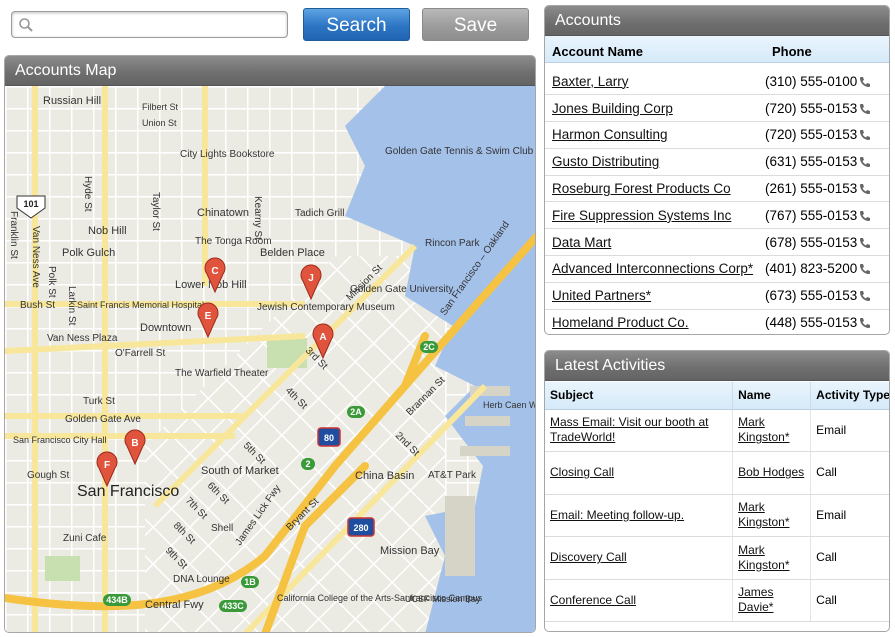 This screenshot has width=895, height=637. I want to click on activity-name-cell: James Davie*, so click(772, 600).